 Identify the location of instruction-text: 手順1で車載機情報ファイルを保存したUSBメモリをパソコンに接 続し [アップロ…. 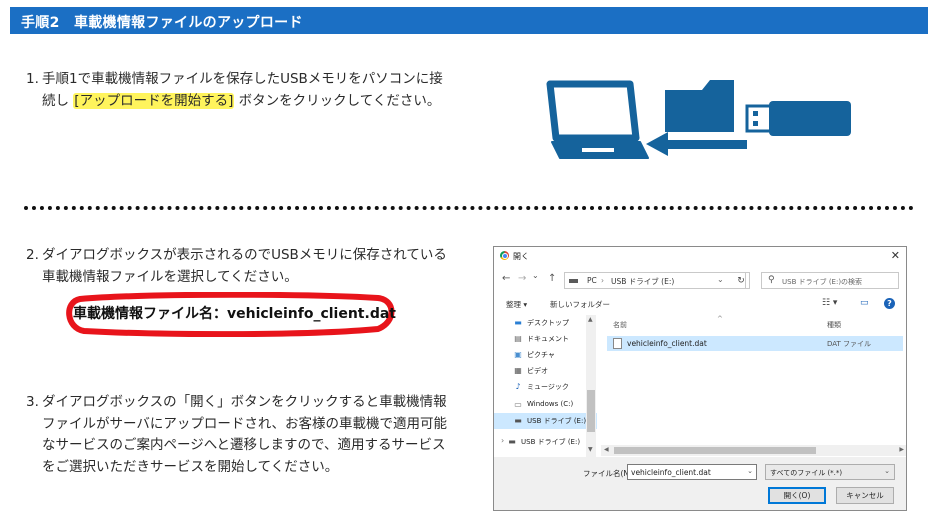
(242, 90).